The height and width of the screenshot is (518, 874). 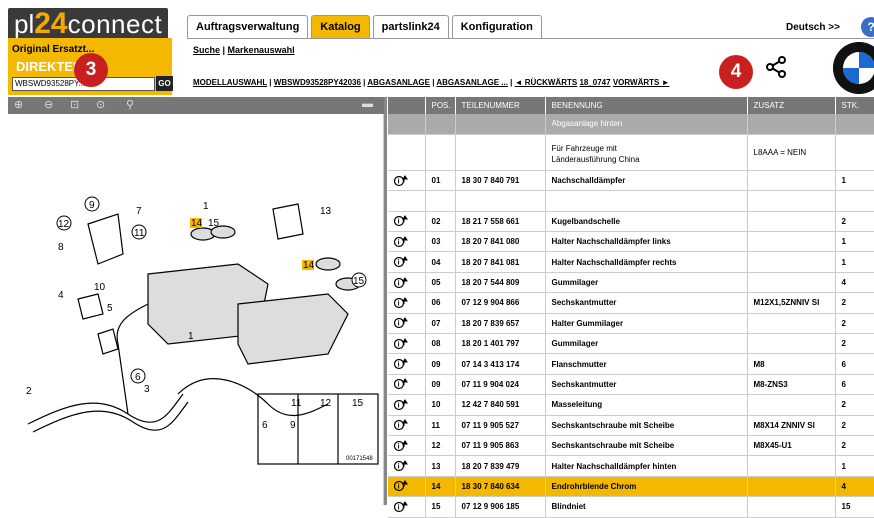 I want to click on row-part-number: 18 20 7 839 479, so click(x=500, y=466).